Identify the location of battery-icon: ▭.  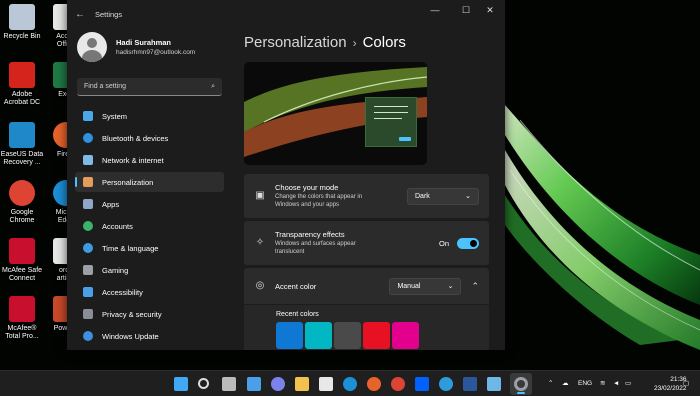
(628, 383).